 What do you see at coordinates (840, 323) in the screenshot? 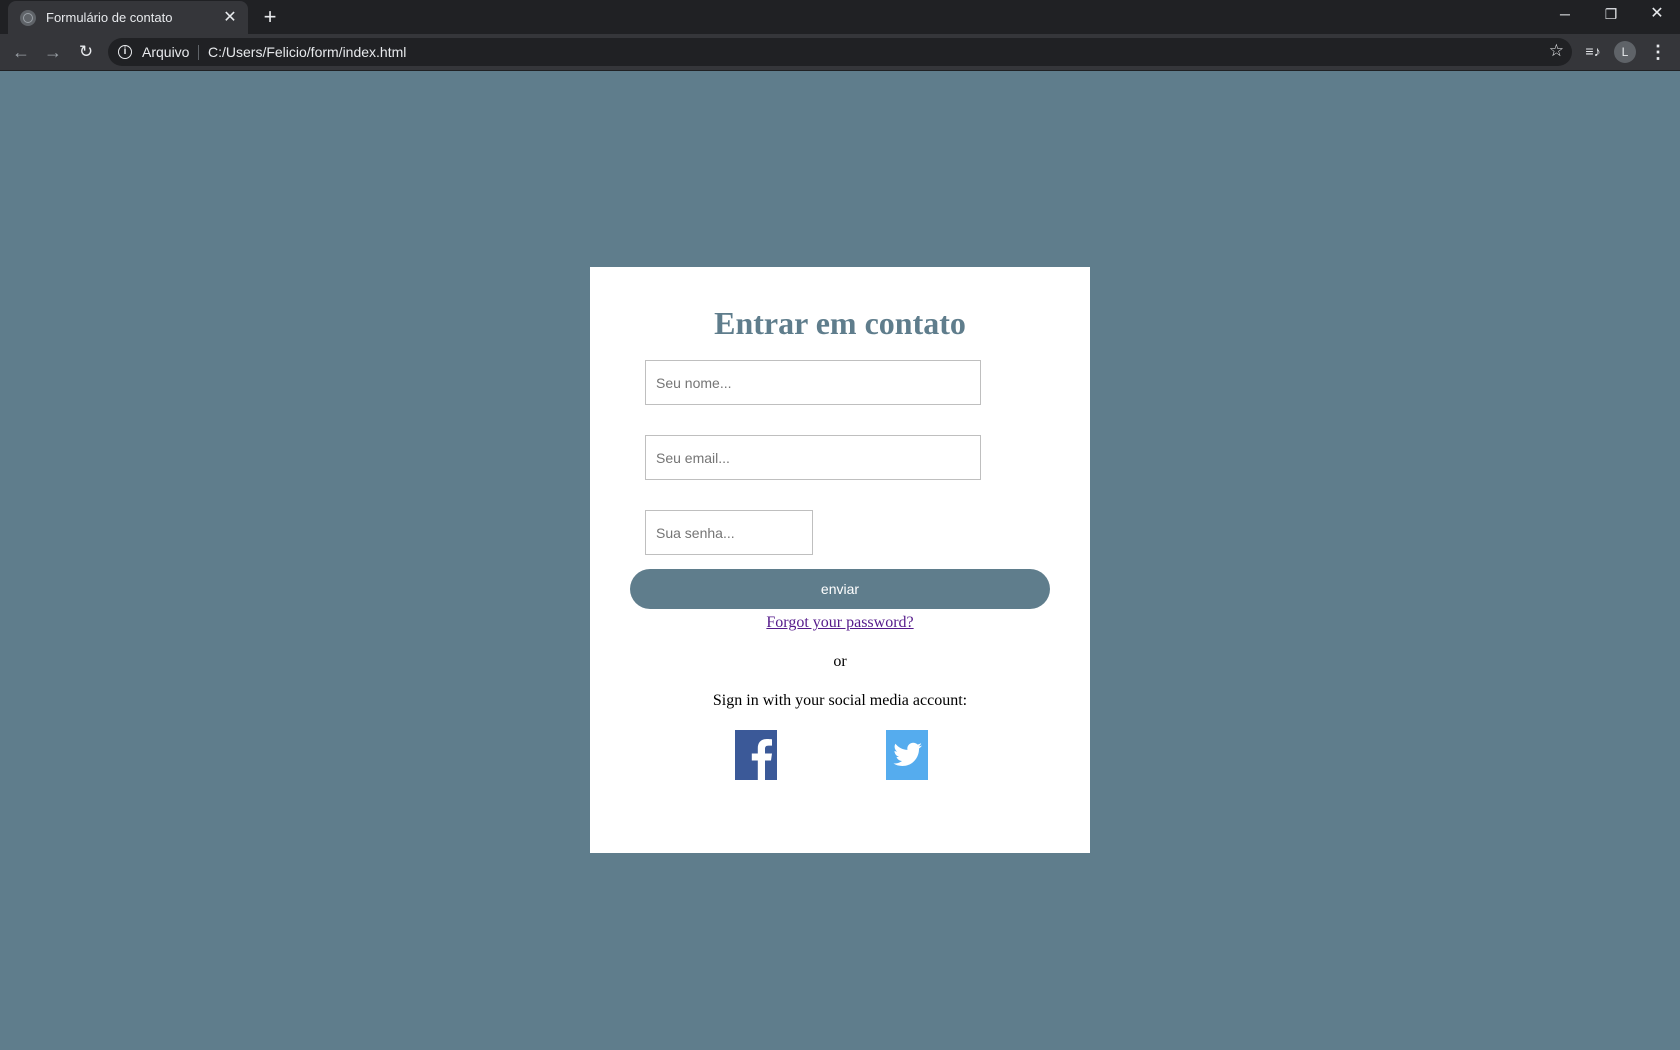
I see `page-title: Entrar em contato` at bounding box center [840, 323].